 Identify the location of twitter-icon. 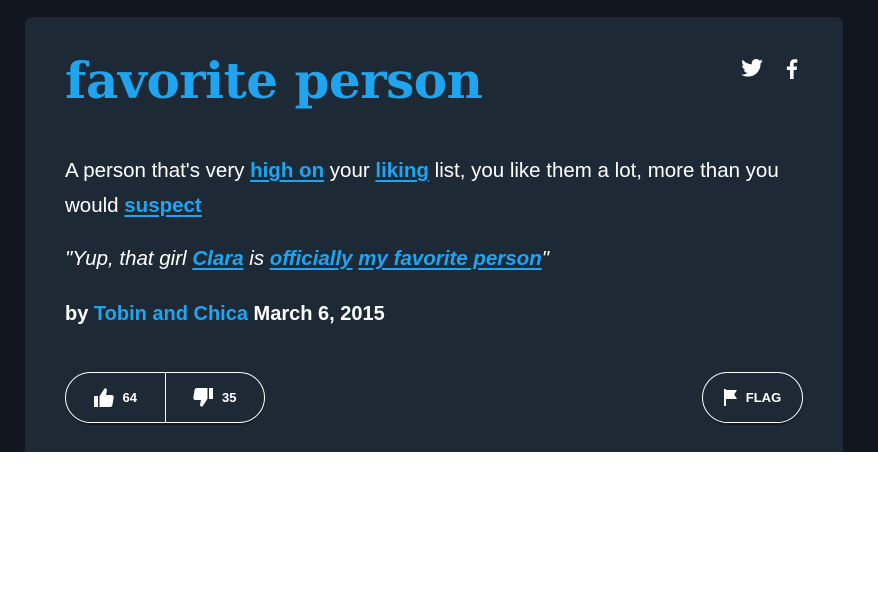
(752, 68).